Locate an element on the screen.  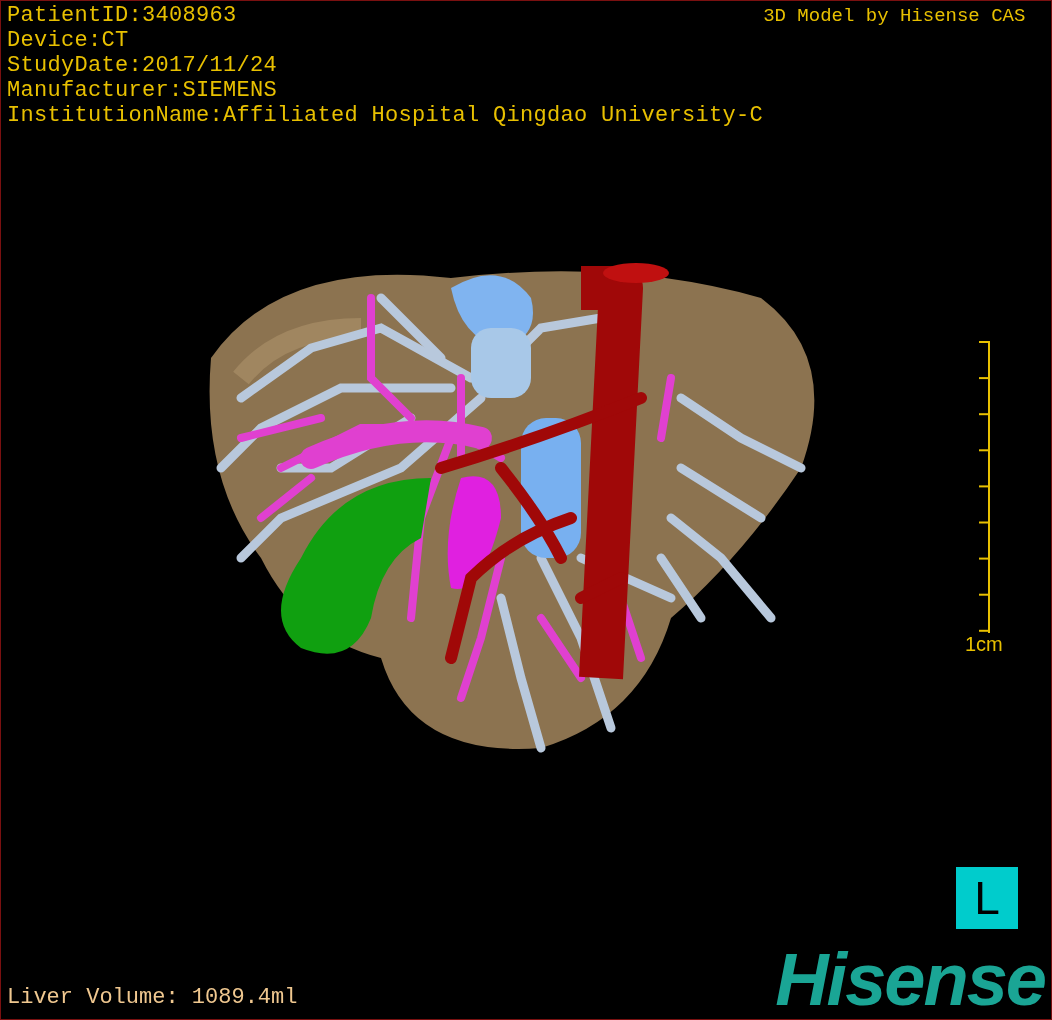
viewer-title: 3D Model by Hisense CAS is located at coordinates (894, 16).